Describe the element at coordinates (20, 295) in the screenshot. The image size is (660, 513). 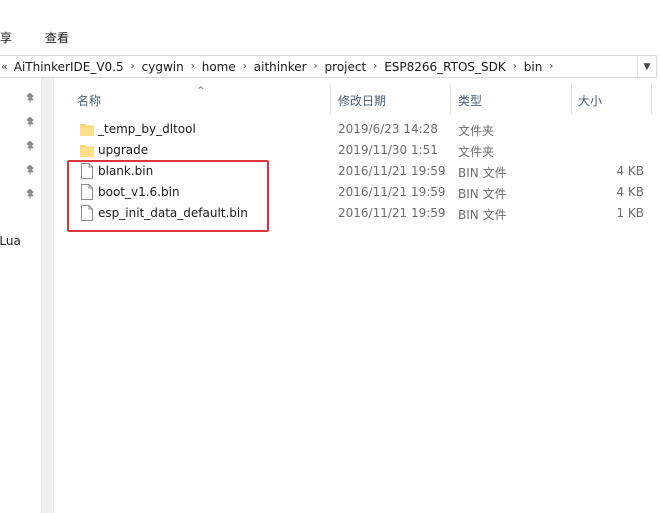
I see `navigation-pane` at that location.